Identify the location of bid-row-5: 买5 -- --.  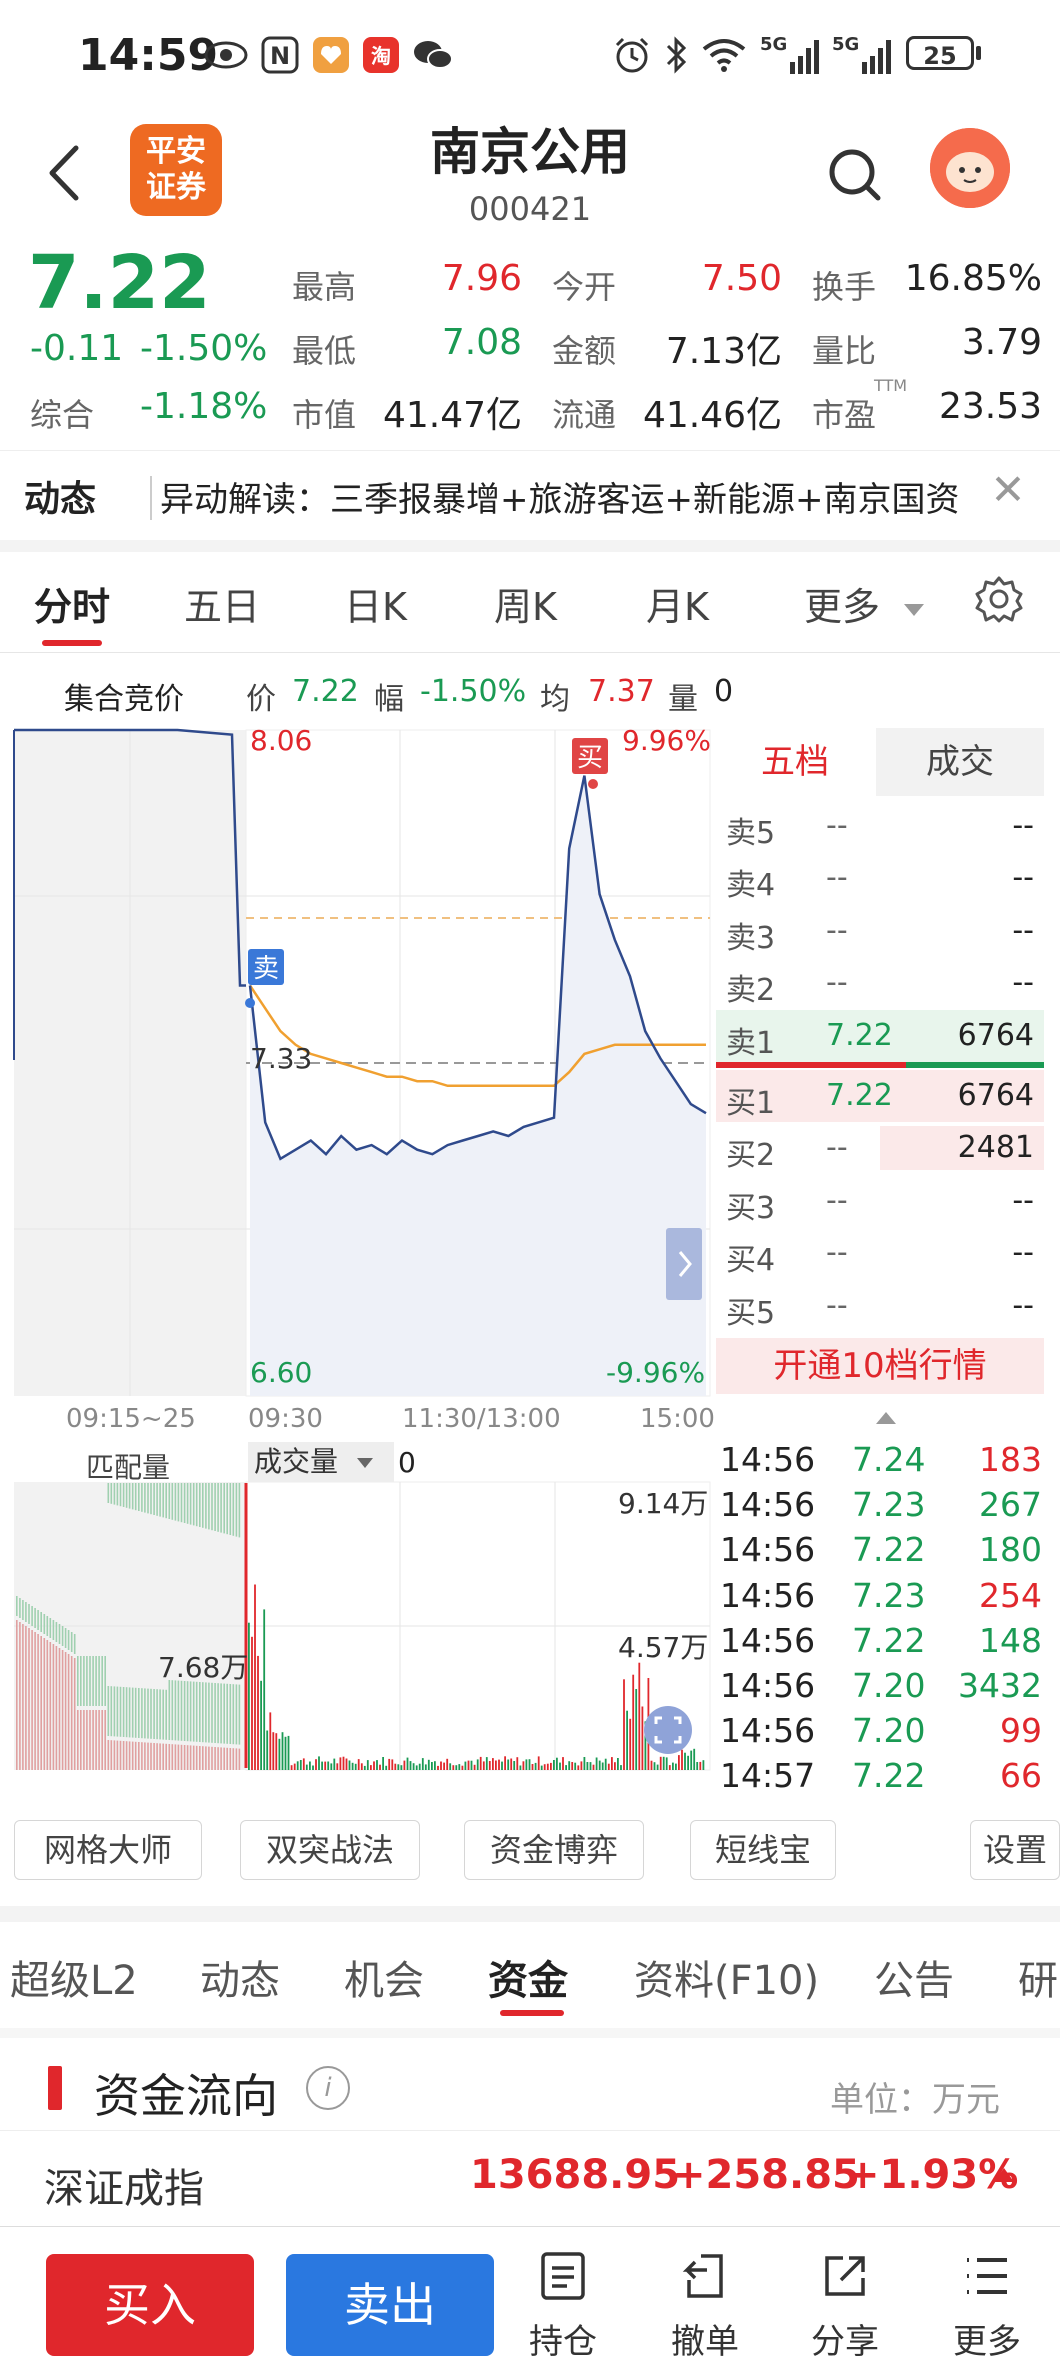
(880, 1306).